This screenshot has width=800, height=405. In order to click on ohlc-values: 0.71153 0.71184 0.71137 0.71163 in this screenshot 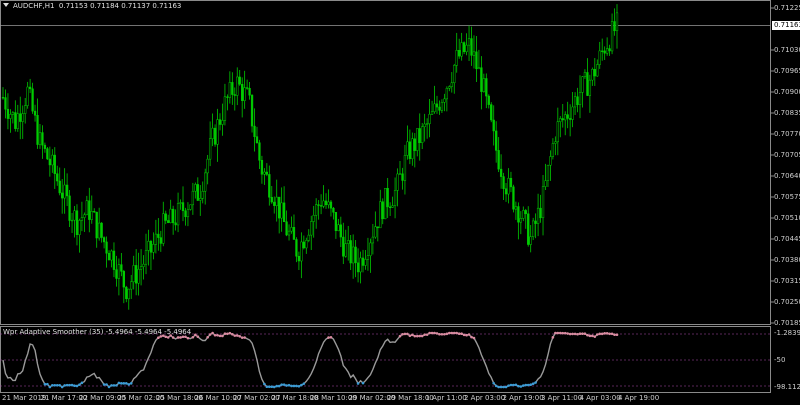, I will do `click(120, 6)`.